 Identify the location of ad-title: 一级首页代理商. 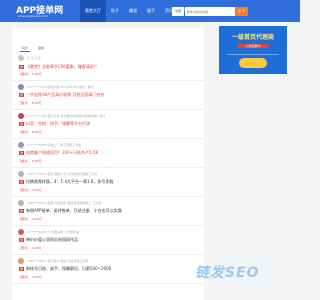
(252, 37).